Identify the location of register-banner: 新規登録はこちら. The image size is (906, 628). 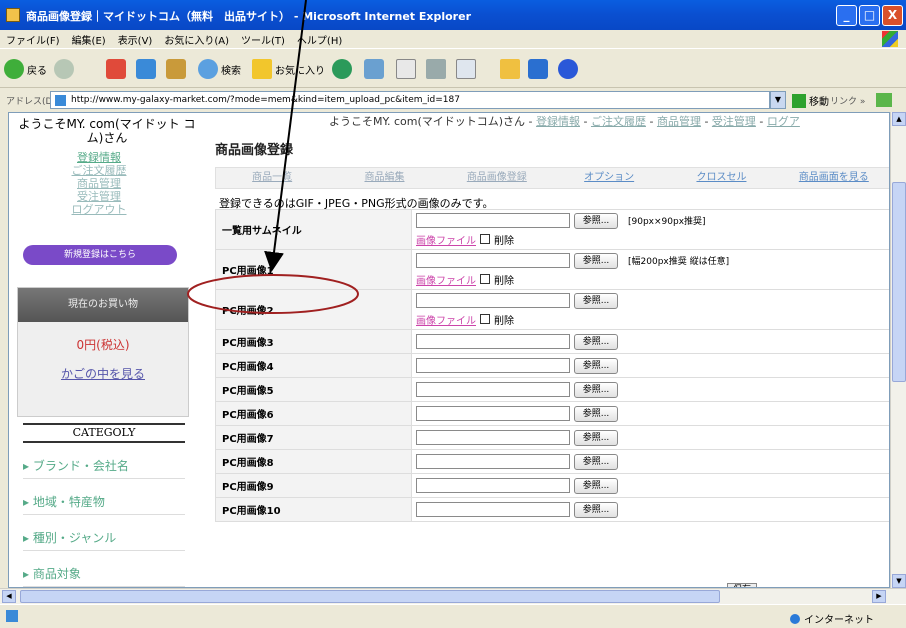
(100, 255).